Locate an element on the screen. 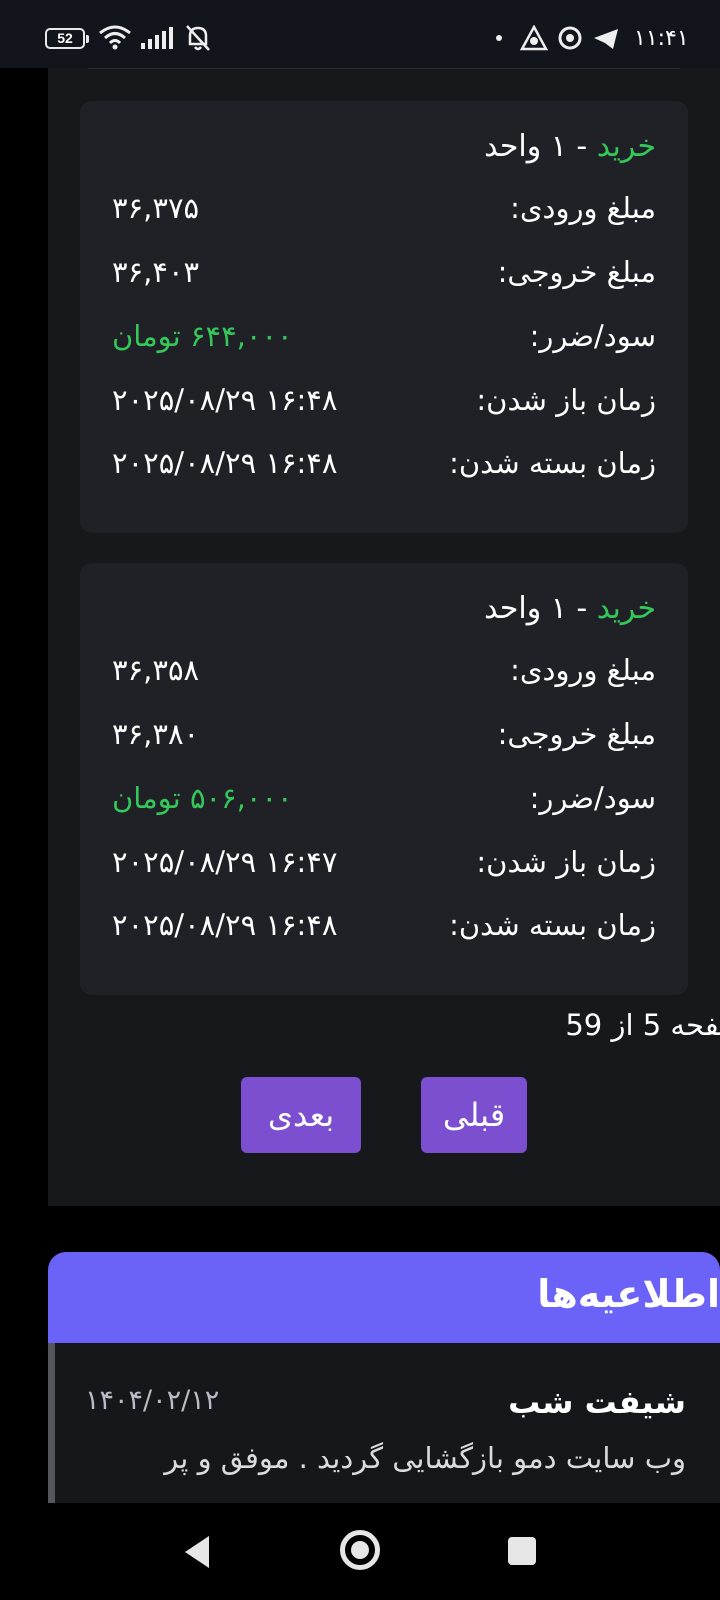  home-icon is located at coordinates (360, 1550).